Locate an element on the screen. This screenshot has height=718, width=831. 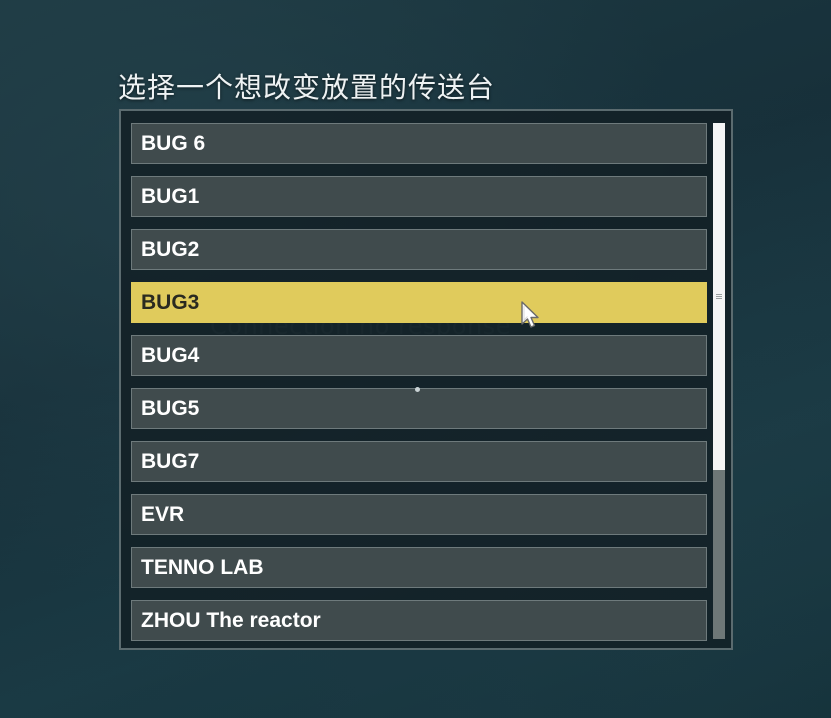
list-scrollbar is located at coordinates (719, 381).